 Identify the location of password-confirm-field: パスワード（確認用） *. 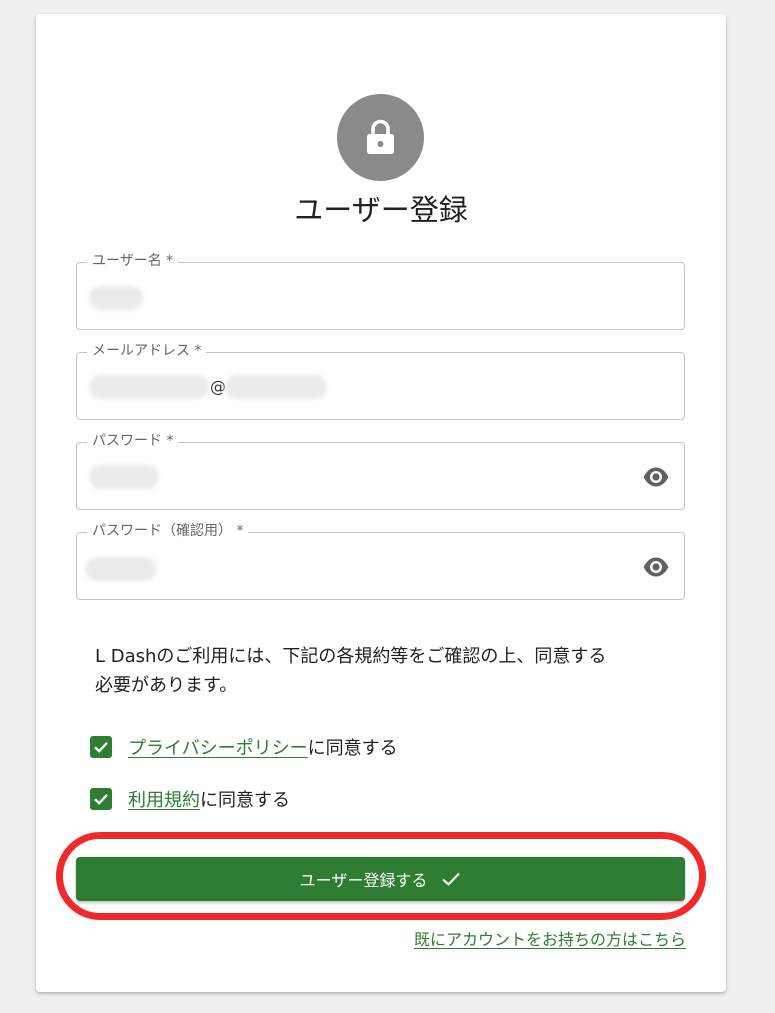
(380, 561).